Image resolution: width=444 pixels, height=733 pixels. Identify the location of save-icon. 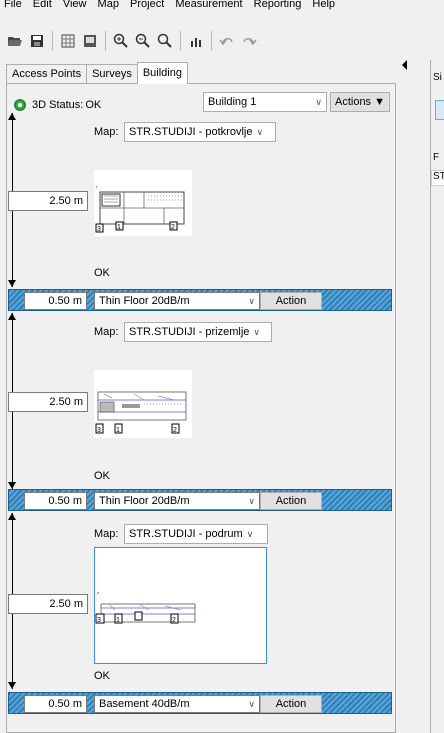
(37, 41).